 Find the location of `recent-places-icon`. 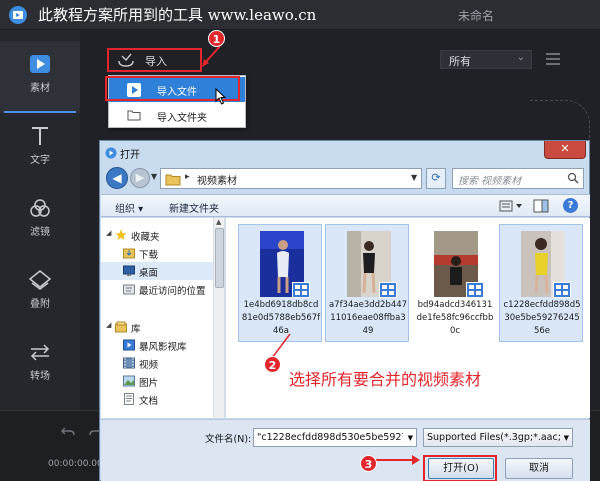

recent-places-icon is located at coordinates (129, 289).